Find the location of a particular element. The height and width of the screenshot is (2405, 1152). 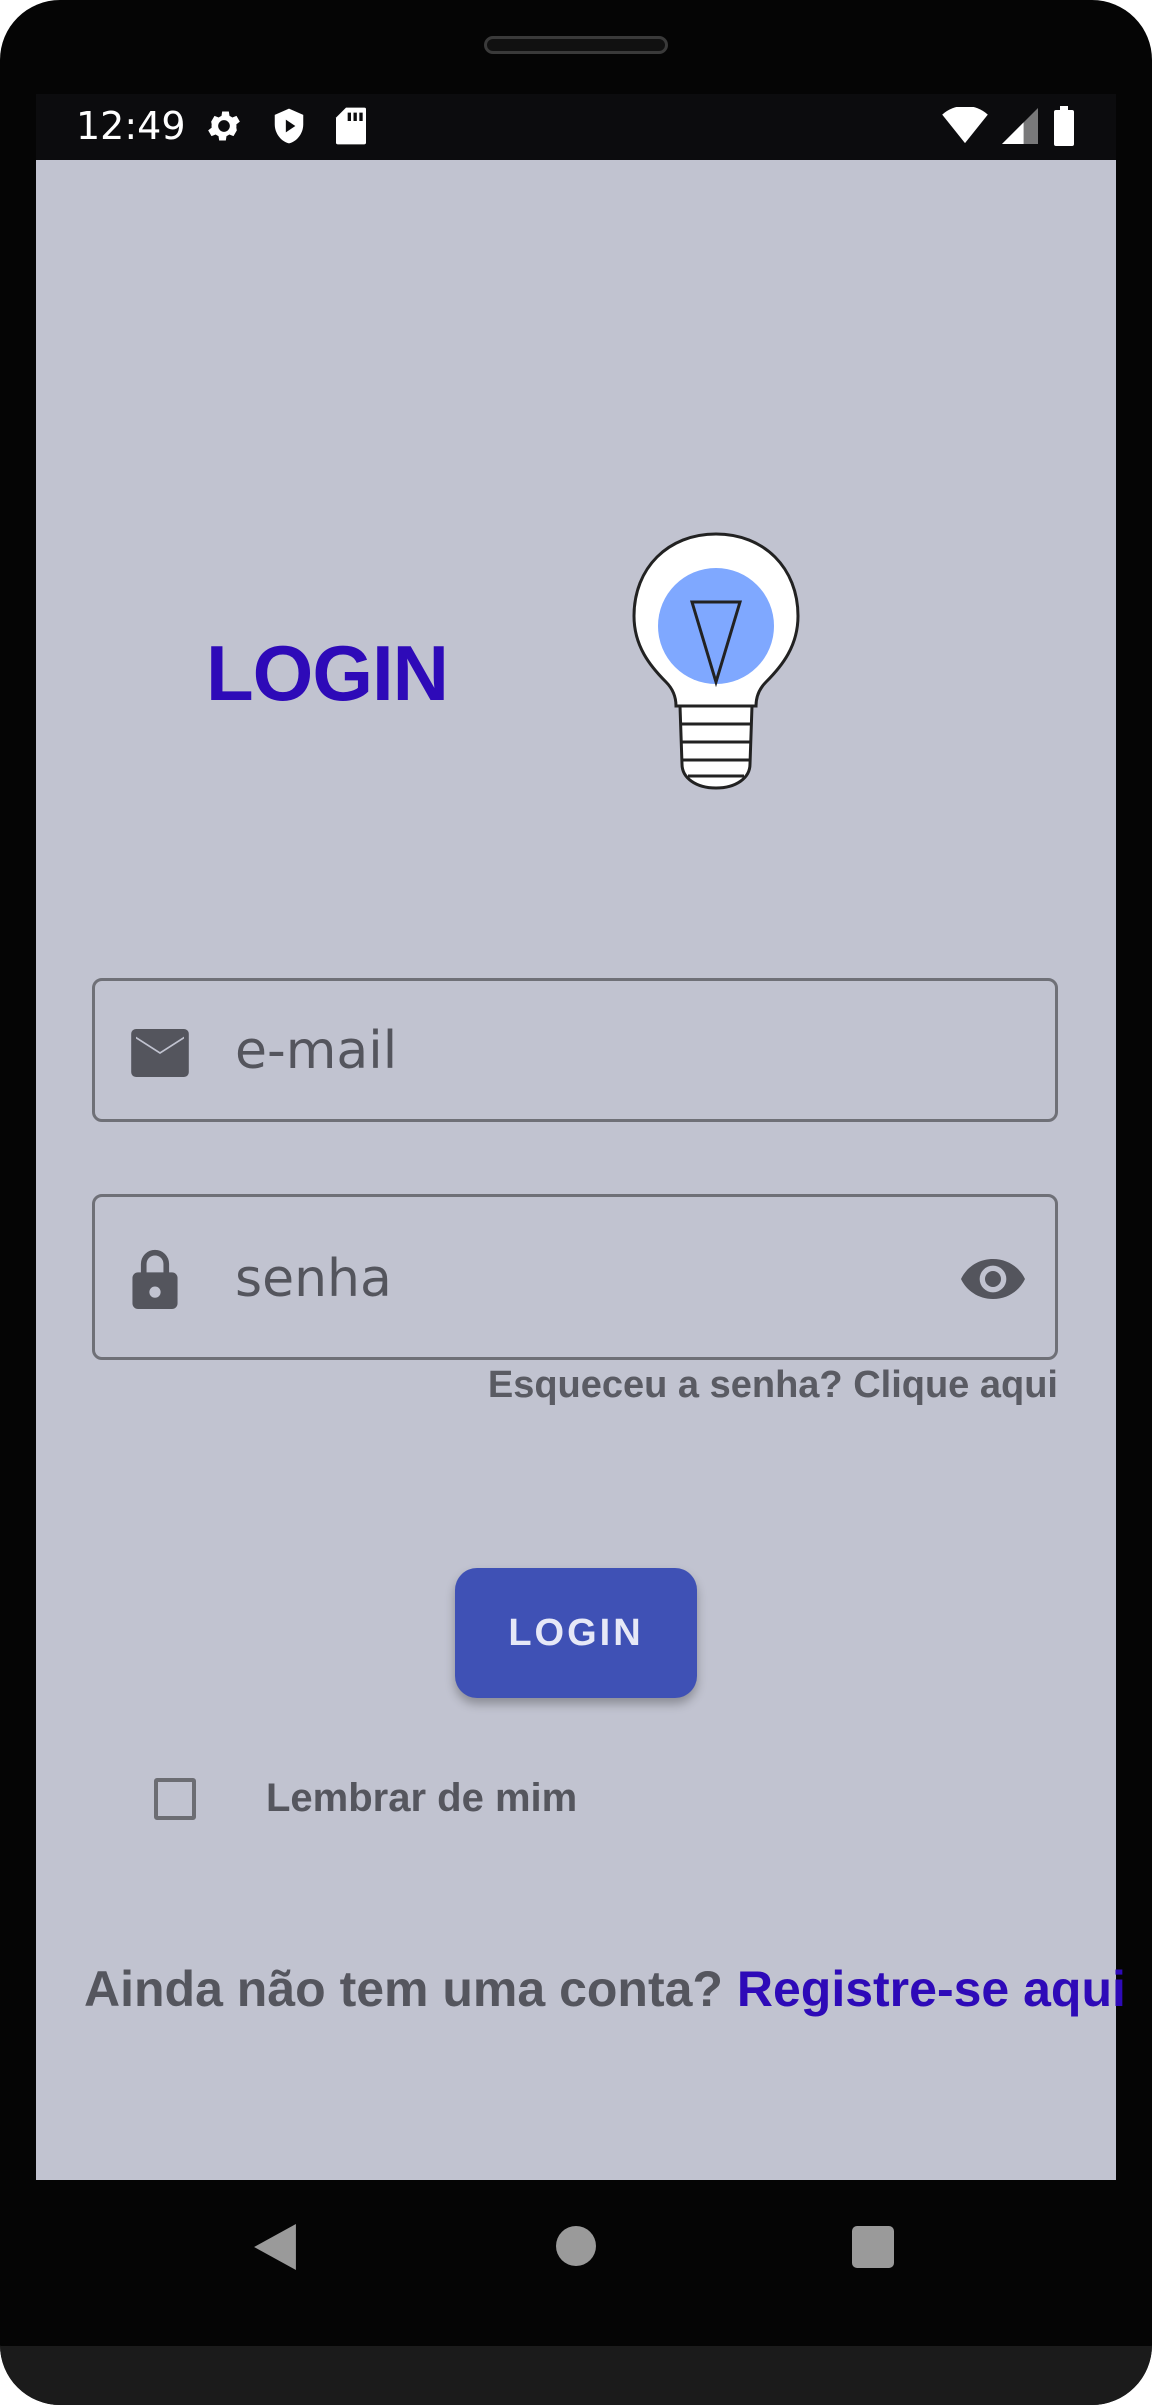

settings-icon is located at coordinates (224, 126).